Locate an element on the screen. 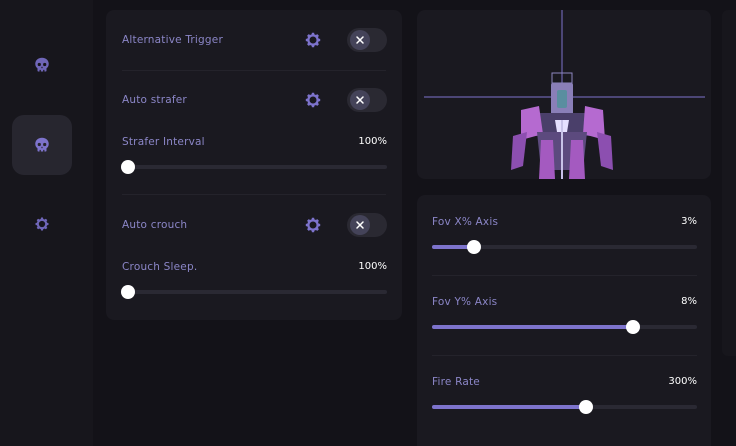 This screenshot has height=446, width=736. crouch-sleep-value: 100% is located at coordinates (372, 266).